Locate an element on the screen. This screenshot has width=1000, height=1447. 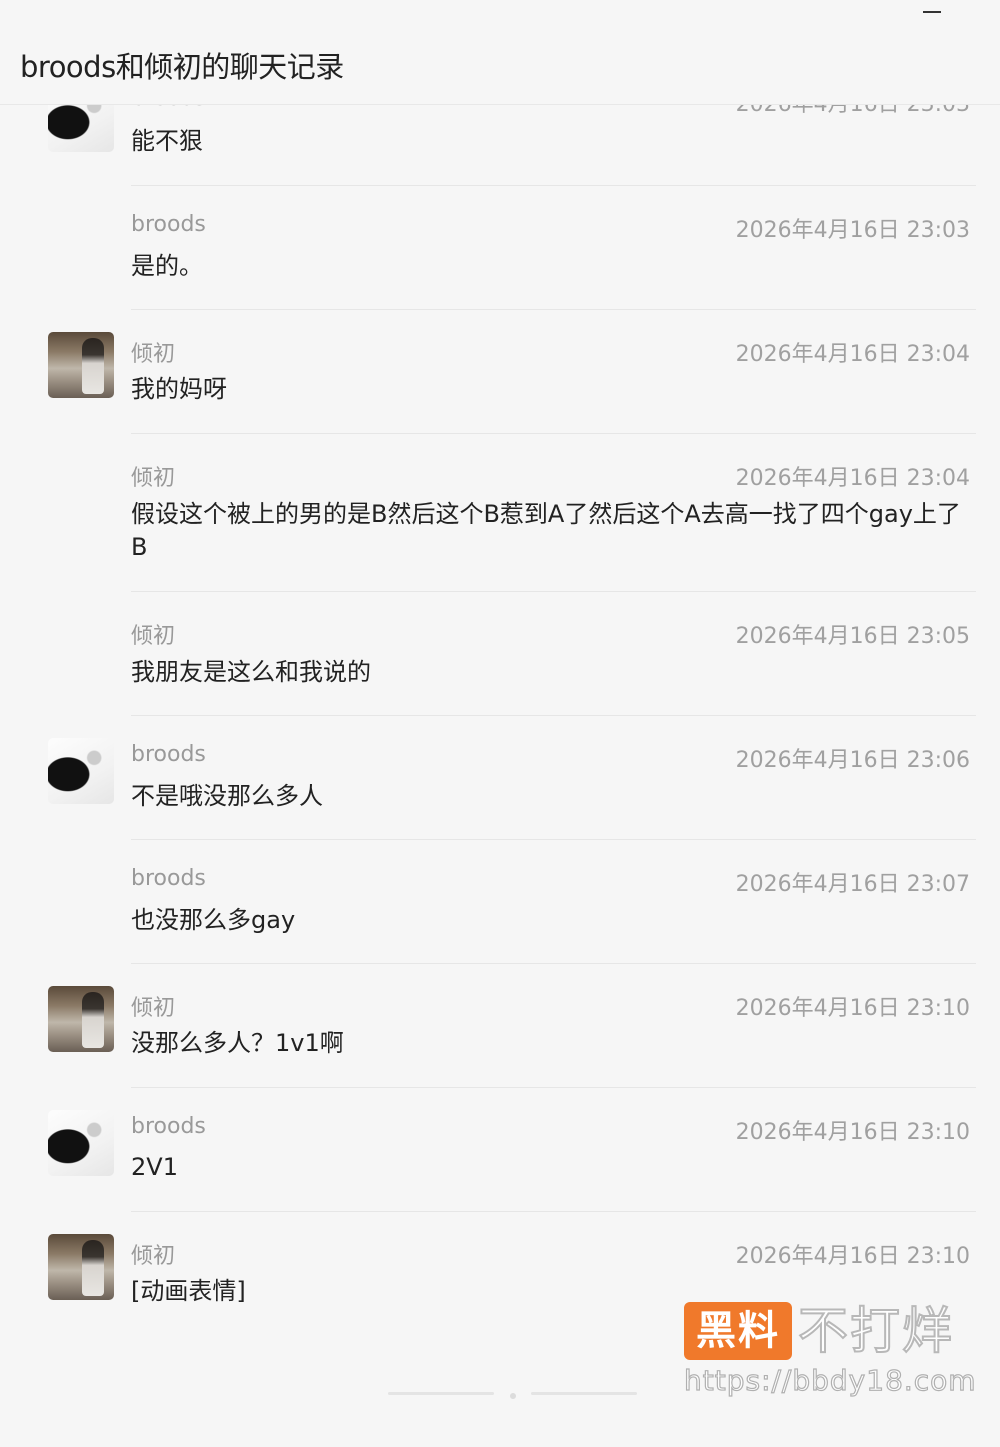
watermark-url: https://bbdy18.com is located at coordinates (830, 1380).